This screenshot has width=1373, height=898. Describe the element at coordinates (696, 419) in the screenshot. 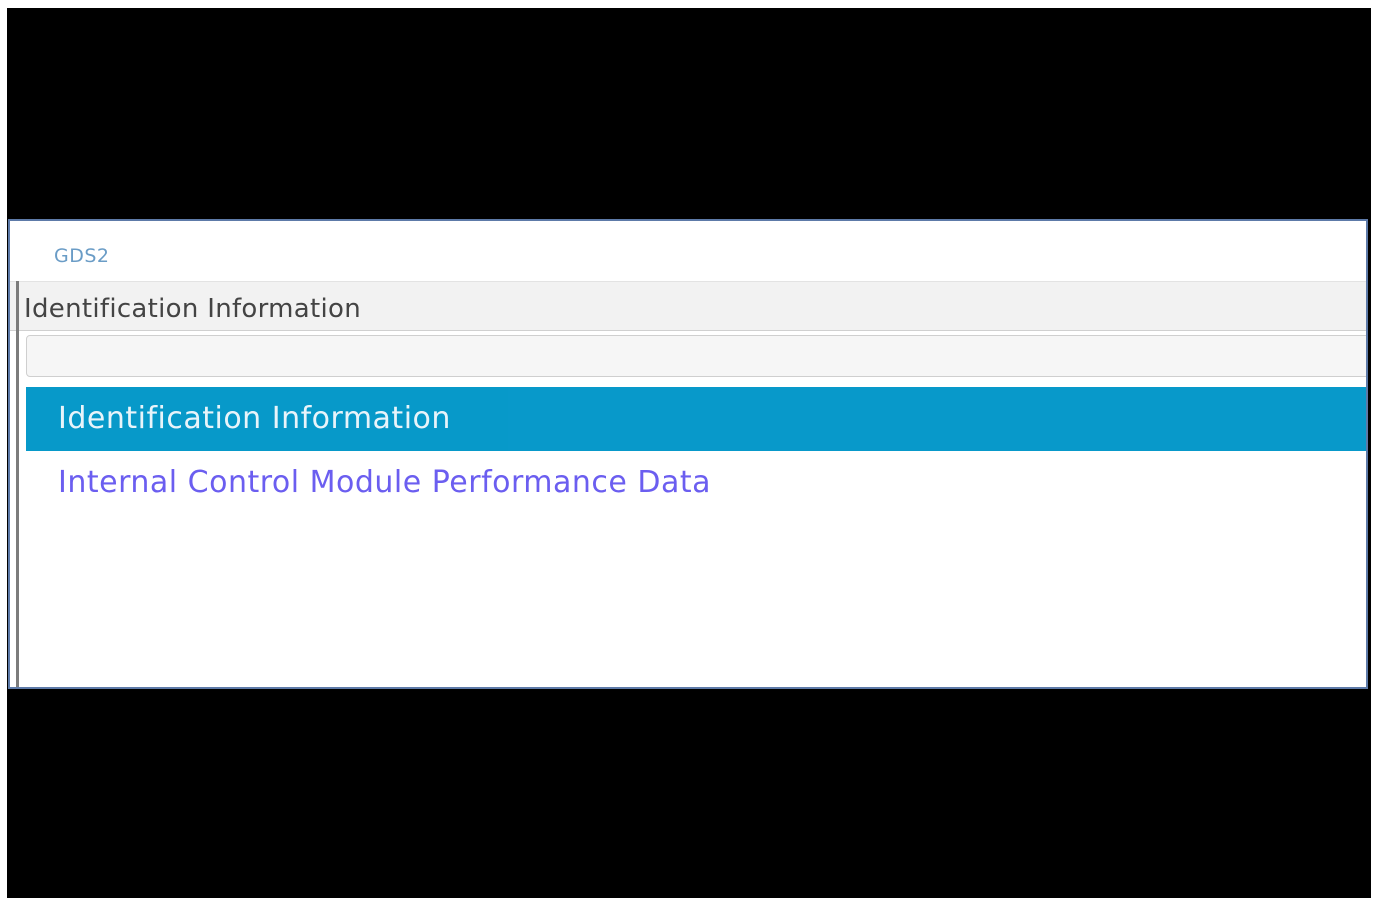

I see `list-item-identification-information: Identification Information` at that location.